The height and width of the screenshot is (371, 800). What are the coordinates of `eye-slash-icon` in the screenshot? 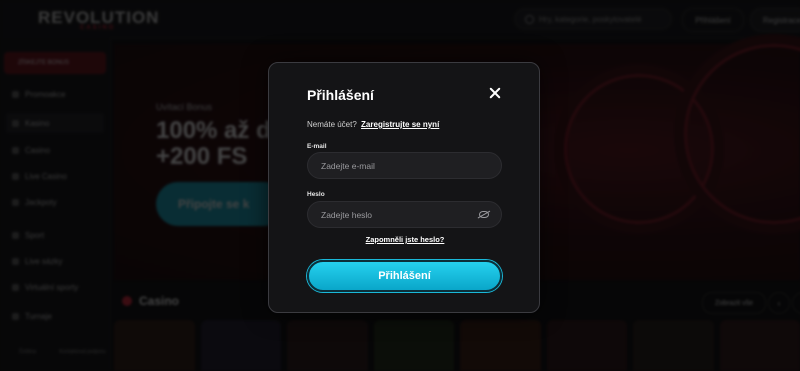 It's located at (484, 214).